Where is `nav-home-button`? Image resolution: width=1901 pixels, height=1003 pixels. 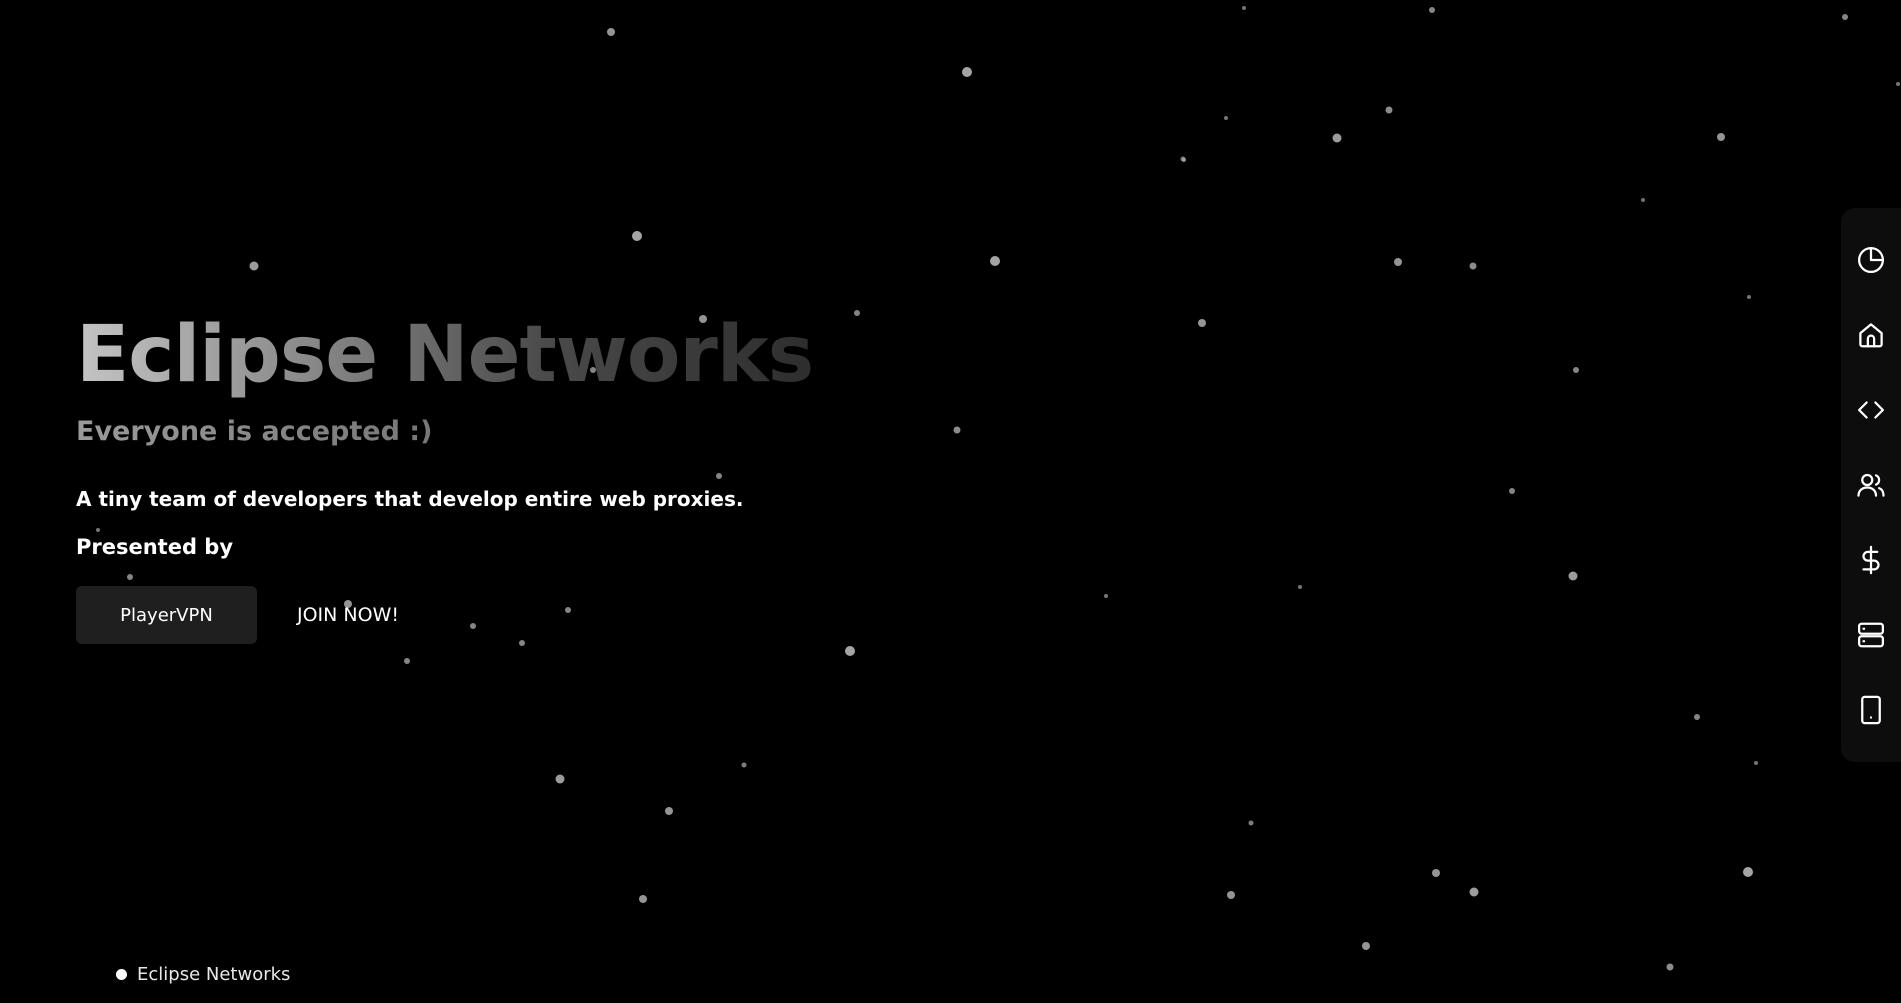
nav-home-button is located at coordinates (1871, 335).